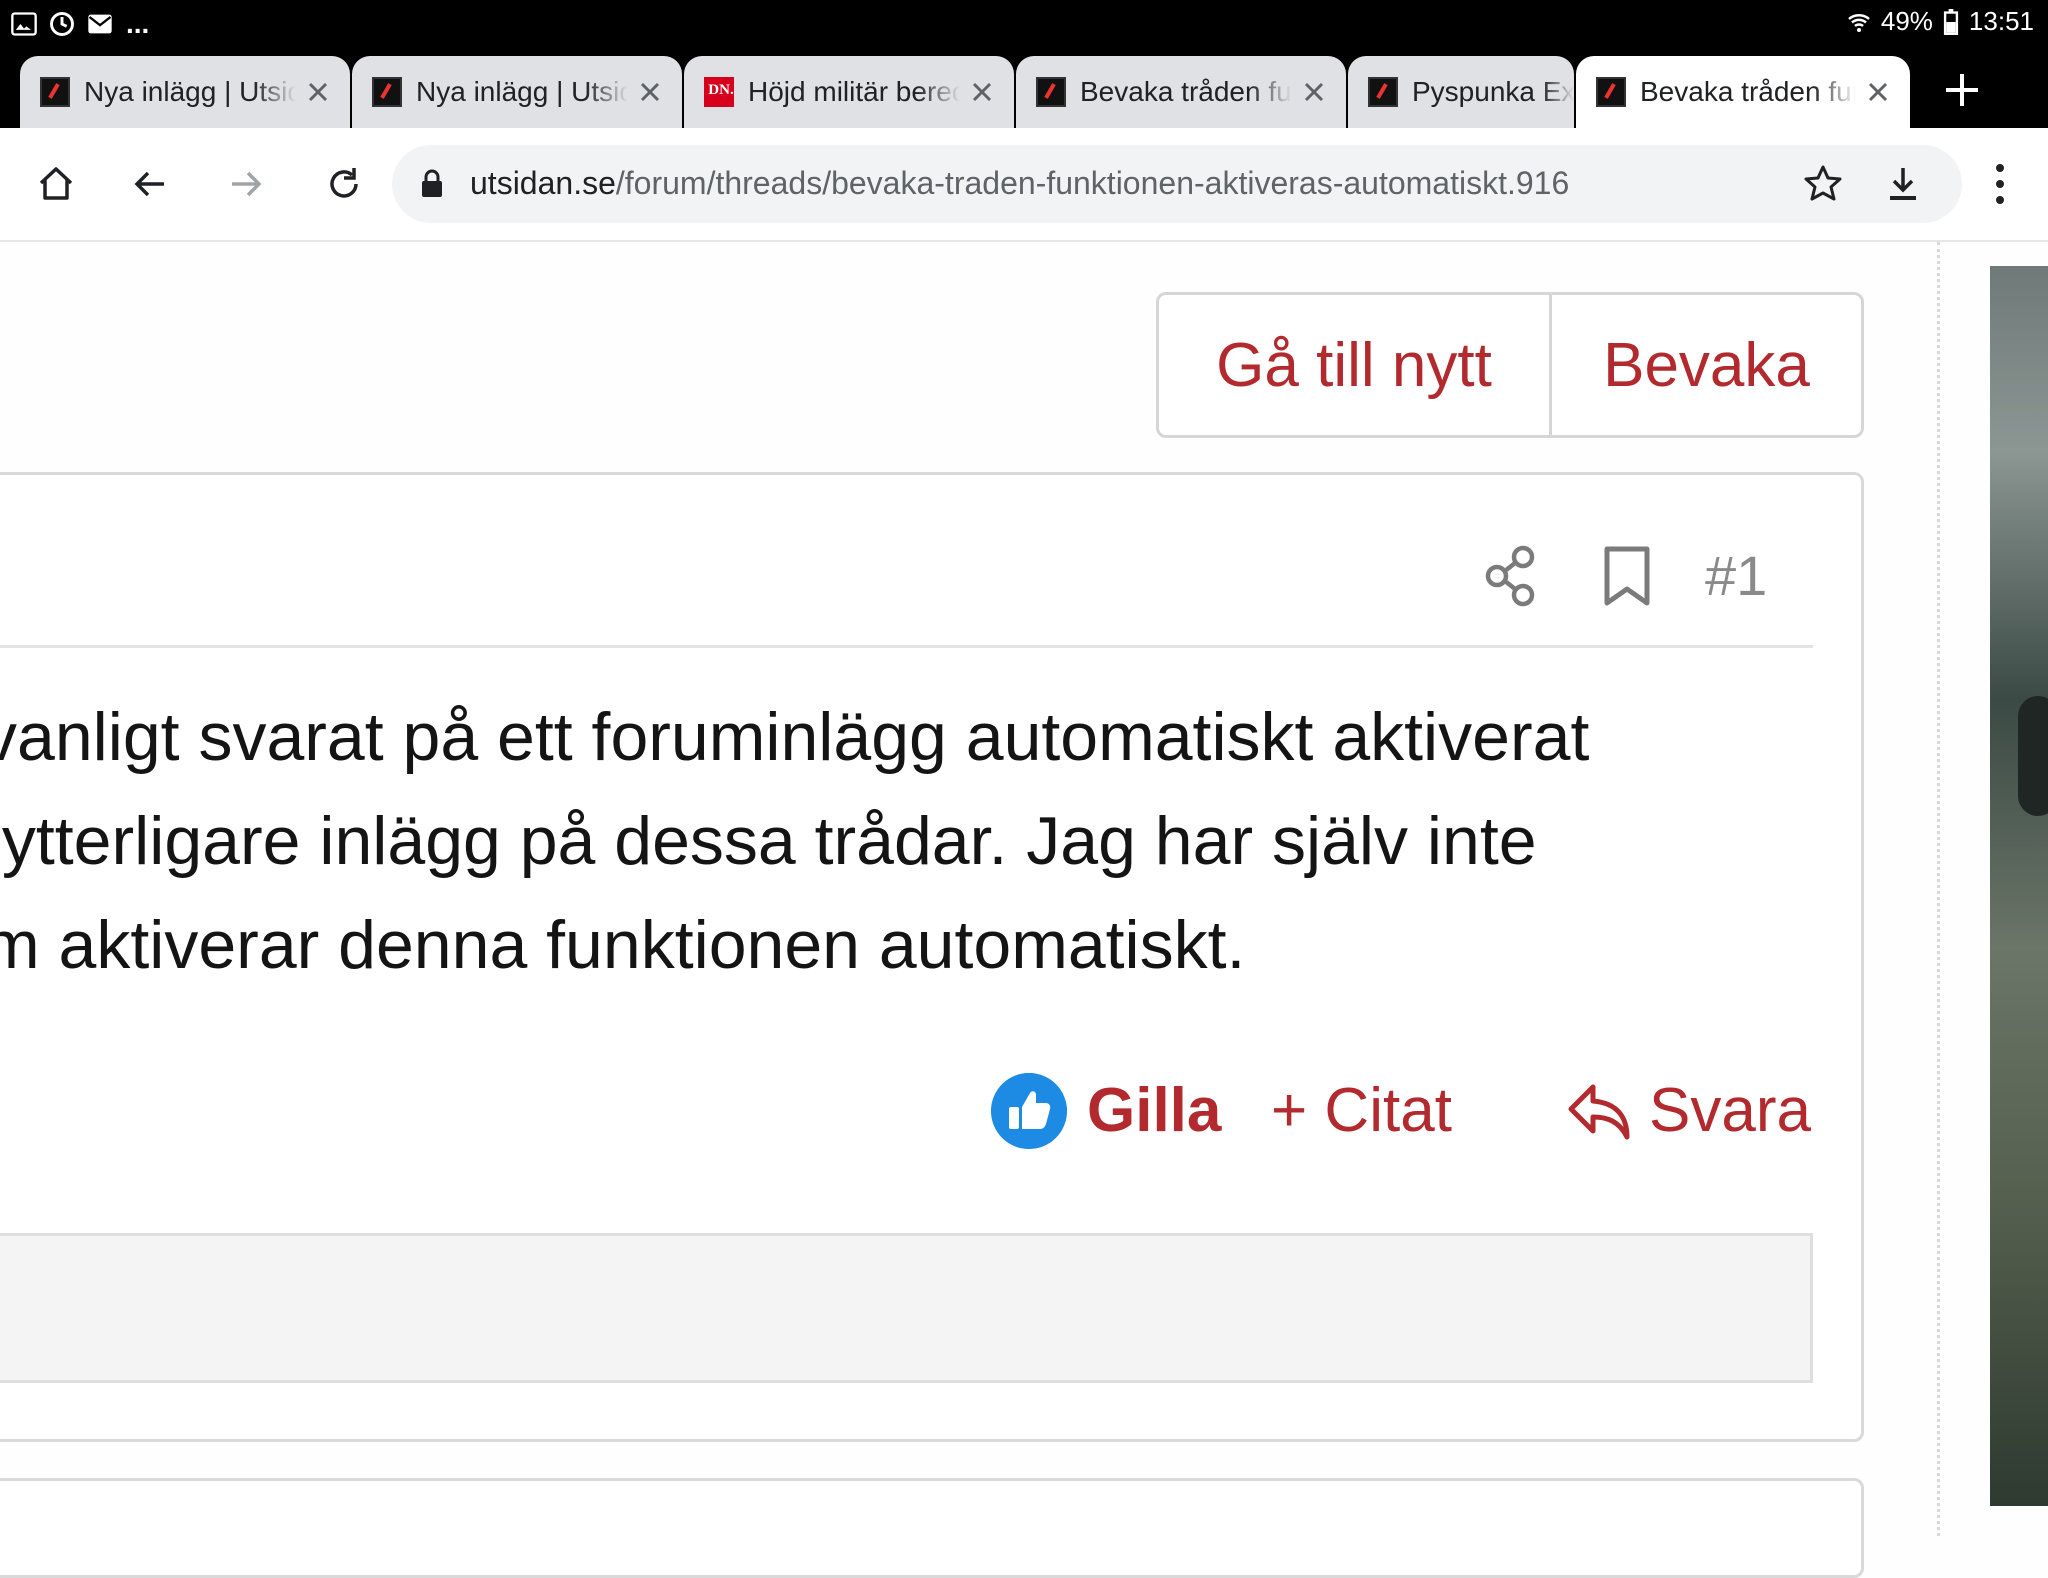 This screenshot has height=1578, width=2048. What do you see at coordinates (932, 1528) in the screenshot?
I see `next-post-card` at bounding box center [932, 1528].